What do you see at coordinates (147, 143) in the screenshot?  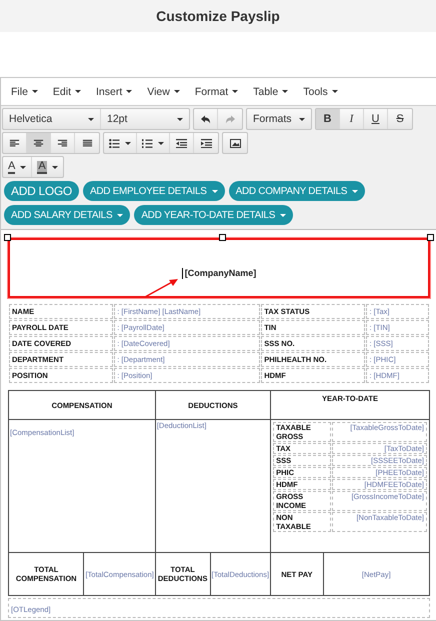 I see `numbered-list-icon` at bounding box center [147, 143].